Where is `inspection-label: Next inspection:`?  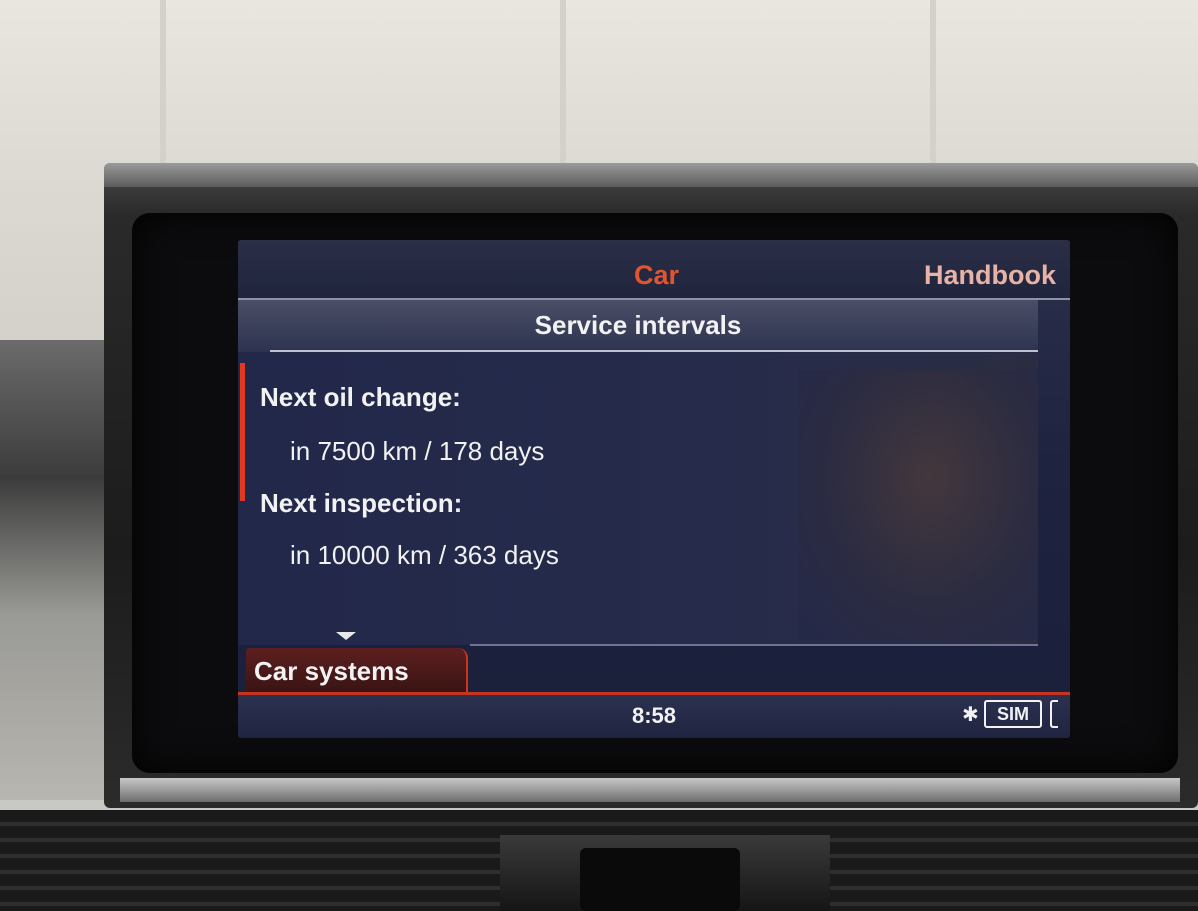 inspection-label: Next inspection: is located at coordinates (361, 503).